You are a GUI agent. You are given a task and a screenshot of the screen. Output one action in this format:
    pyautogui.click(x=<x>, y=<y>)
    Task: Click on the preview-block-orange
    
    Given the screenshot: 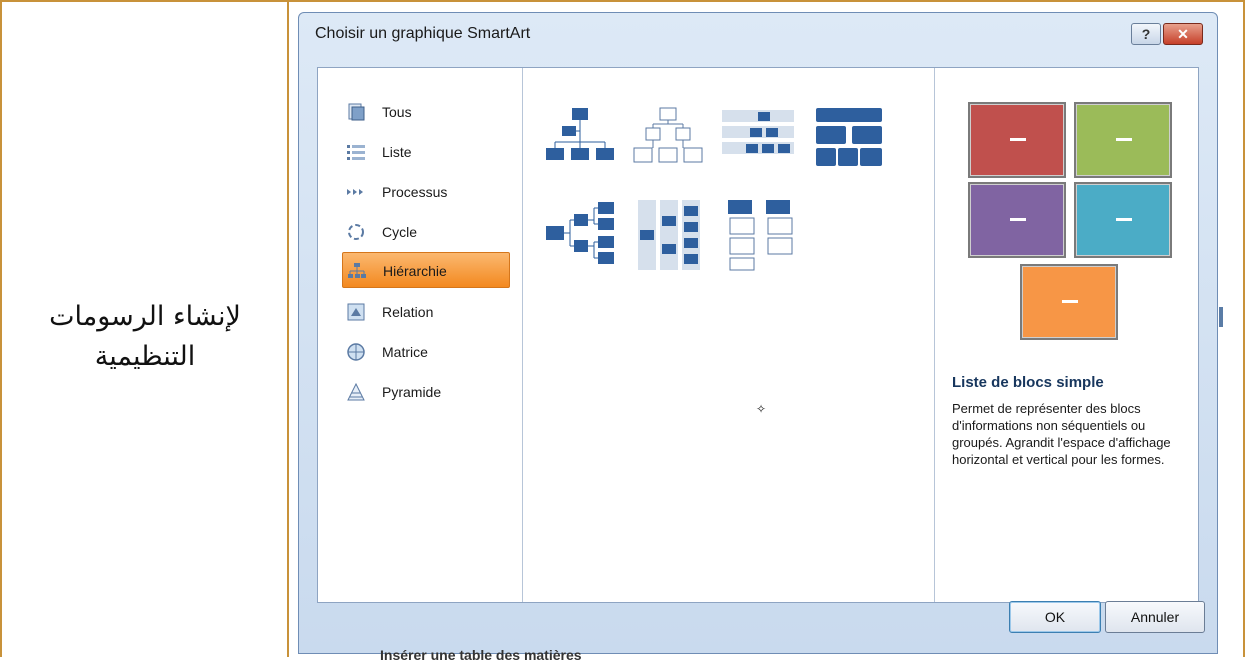 What is the action you would take?
    pyautogui.click(x=1069, y=302)
    